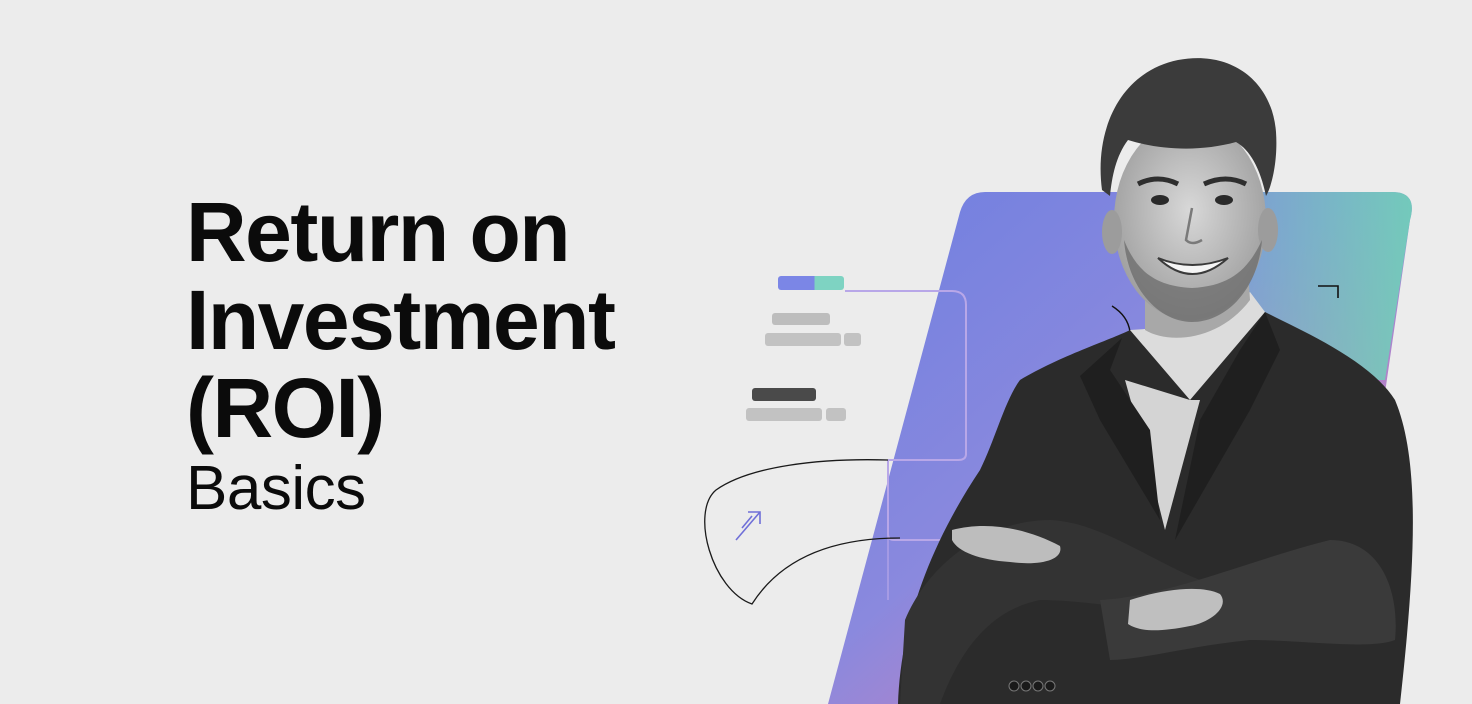 The height and width of the screenshot is (704, 1472). What do you see at coordinates (748, 526) in the screenshot?
I see `arrow-up-right-icon` at bounding box center [748, 526].